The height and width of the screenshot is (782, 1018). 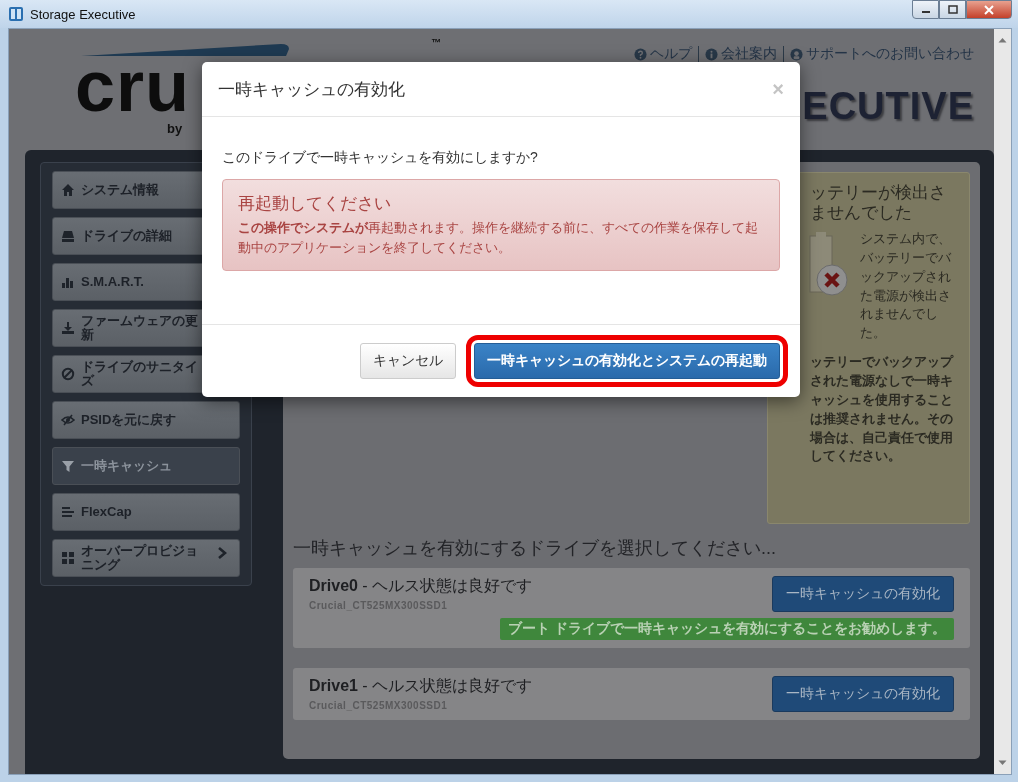 What do you see at coordinates (133, 87) in the screenshot?
I see `logo-text: cru` at bounding box center [133, 87].